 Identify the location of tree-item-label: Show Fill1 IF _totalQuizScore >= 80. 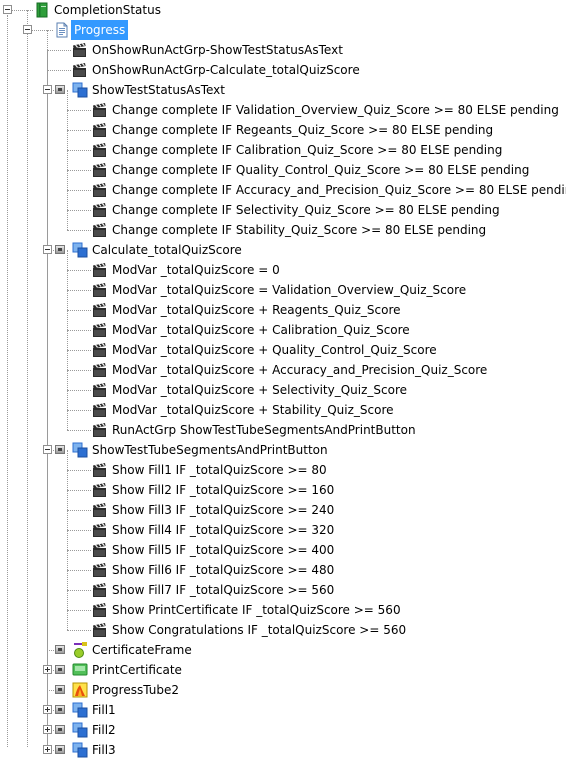
(219, 470).